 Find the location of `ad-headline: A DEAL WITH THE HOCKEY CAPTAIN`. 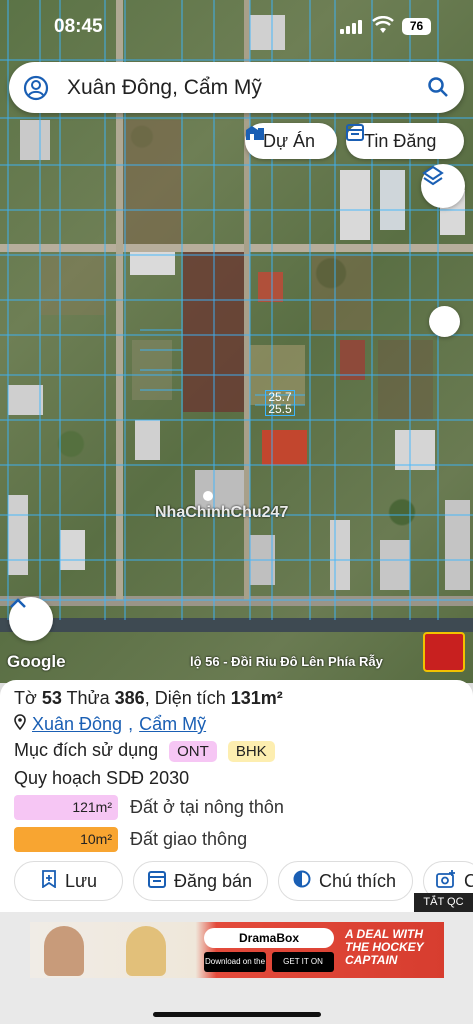

ad-headline: A DEAL WITH THE HOCKEY CAPTAIN is located at coordinates (384, 947).